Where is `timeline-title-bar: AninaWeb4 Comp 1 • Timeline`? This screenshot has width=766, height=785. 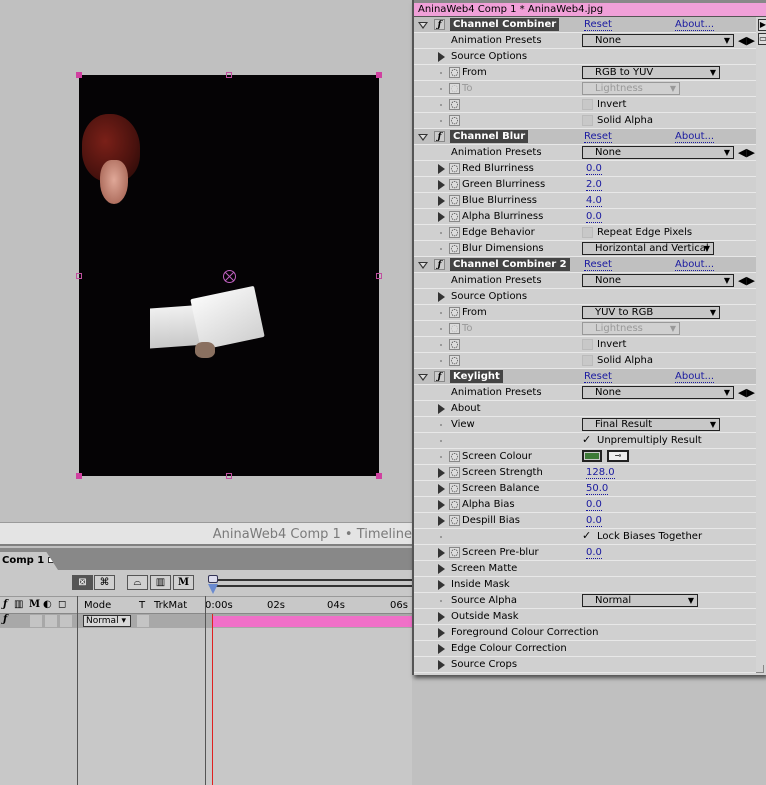 timeline-title-bar: AninaWeb4 Comp 1 • Timeline is located at coordinates (206, 534).